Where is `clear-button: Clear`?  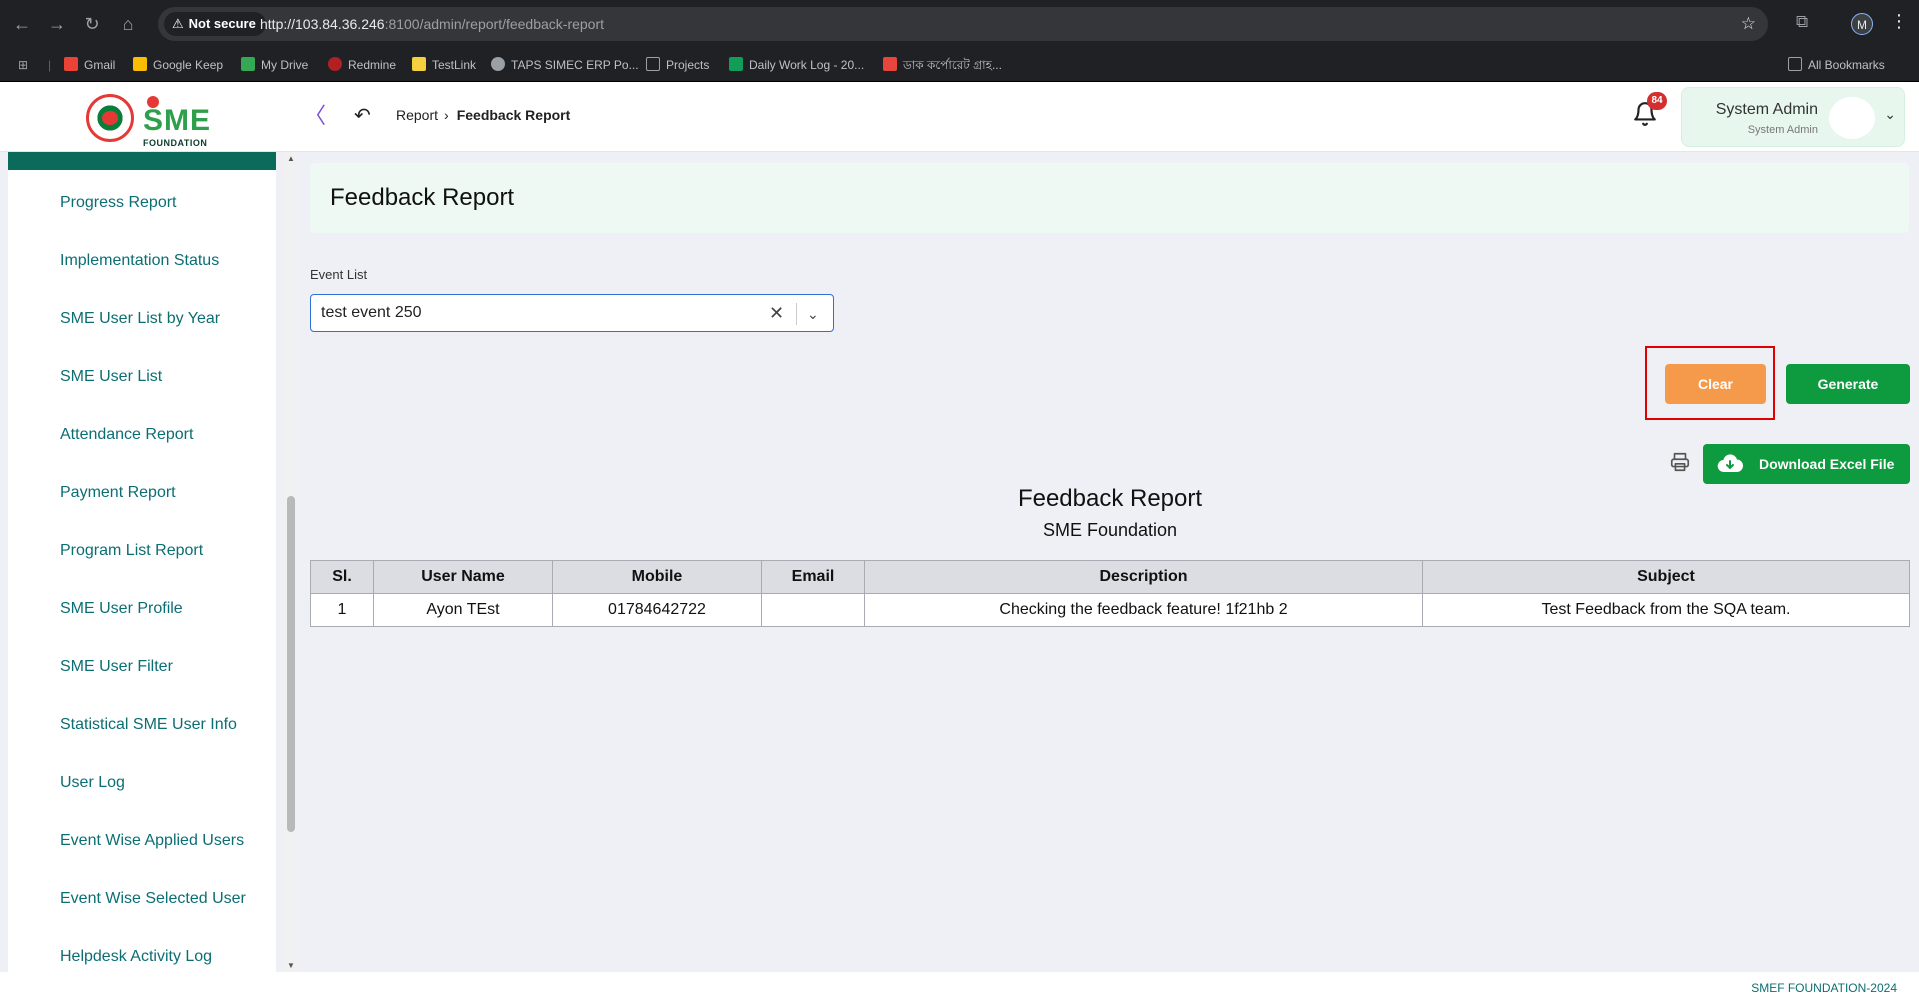
clear-button: Clear is located at coordinates (1715, 384).